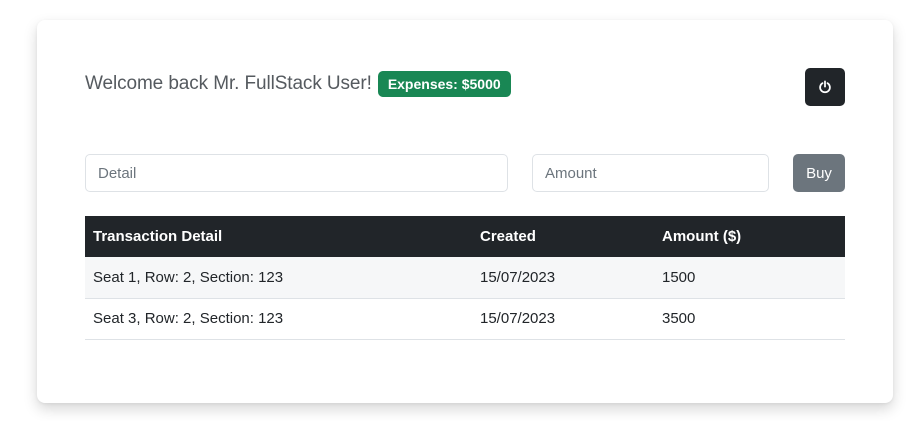 The image size is (916, 421). I want to click on table-header-row: Transaction Detail Created Amount ($), so click(465, 236).